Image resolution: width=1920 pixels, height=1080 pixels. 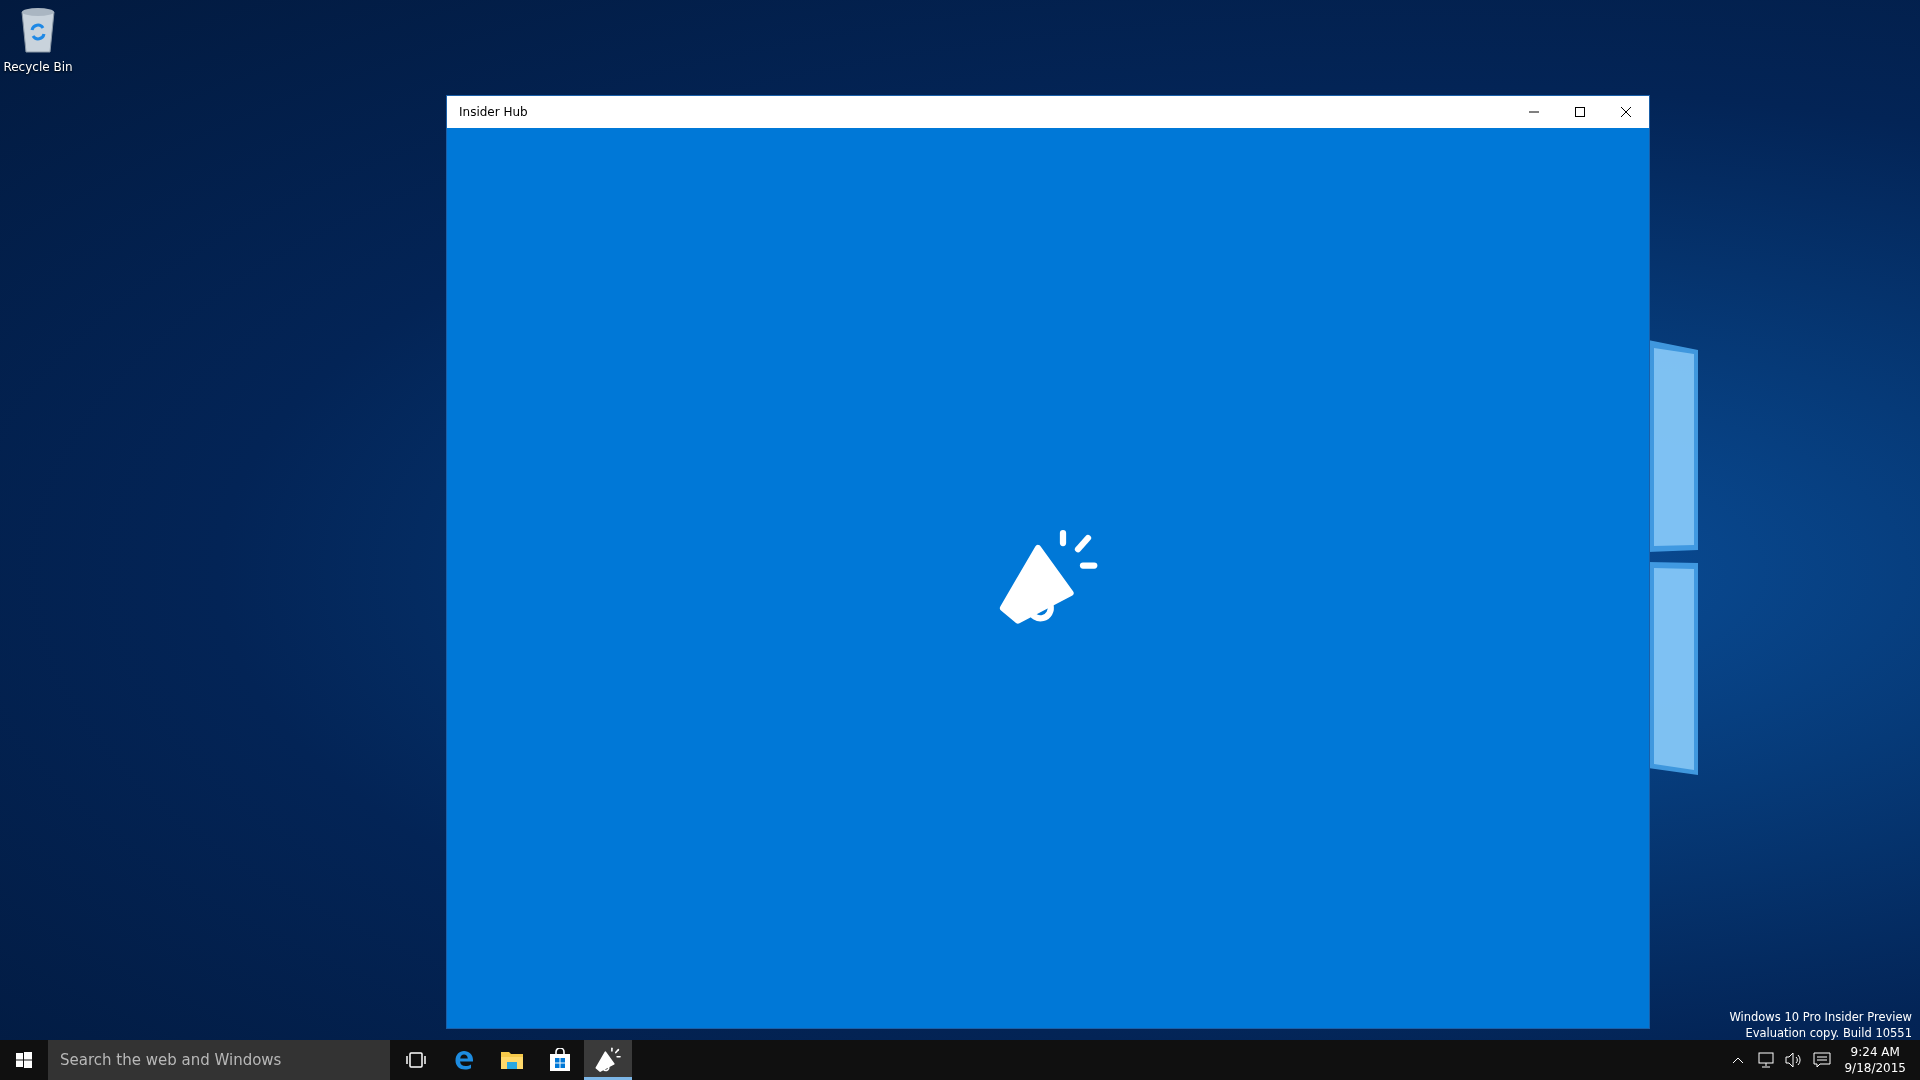 What do you see at coordinates (560, 1060) in the screenshot?
I see `shopping-bag-icon` at bounding box center [560, 1060].